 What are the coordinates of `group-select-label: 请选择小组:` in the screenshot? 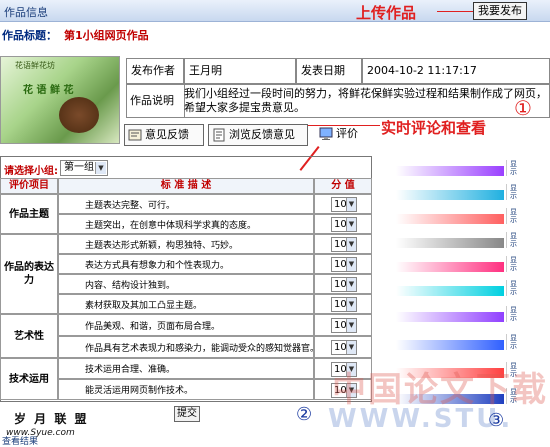 It's located at (31, 171).